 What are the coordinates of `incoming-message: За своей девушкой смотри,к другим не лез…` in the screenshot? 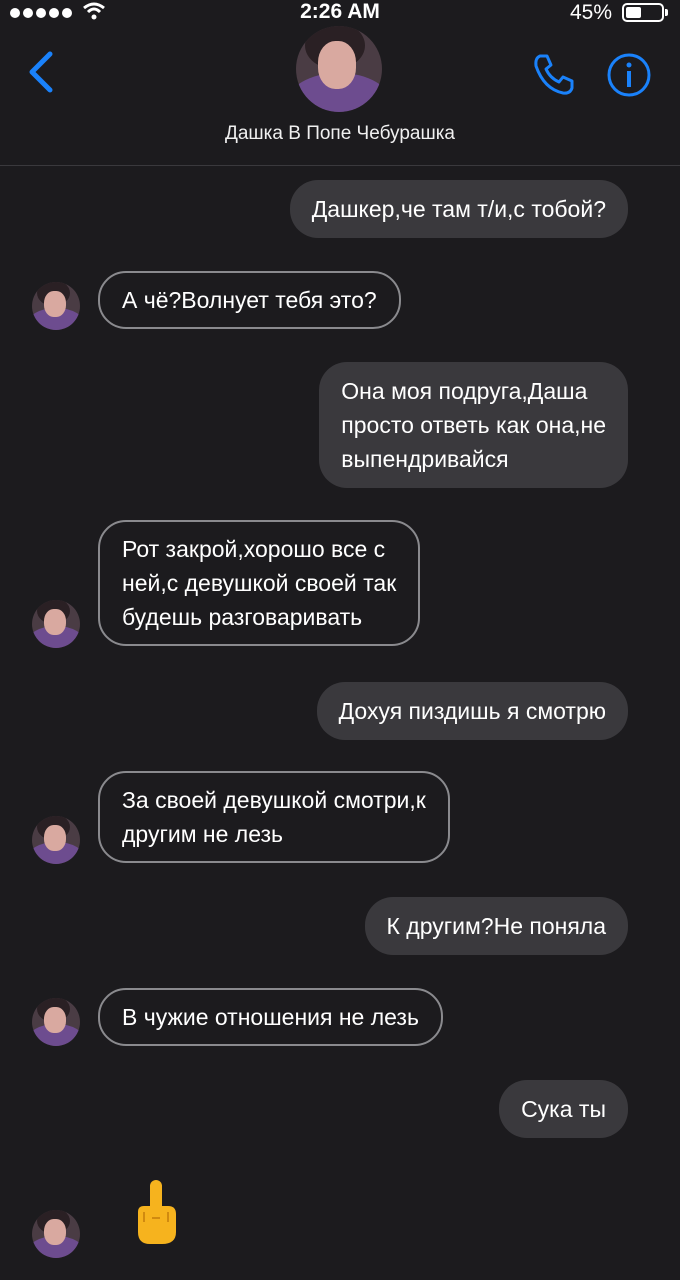 It's located at (274, 817).